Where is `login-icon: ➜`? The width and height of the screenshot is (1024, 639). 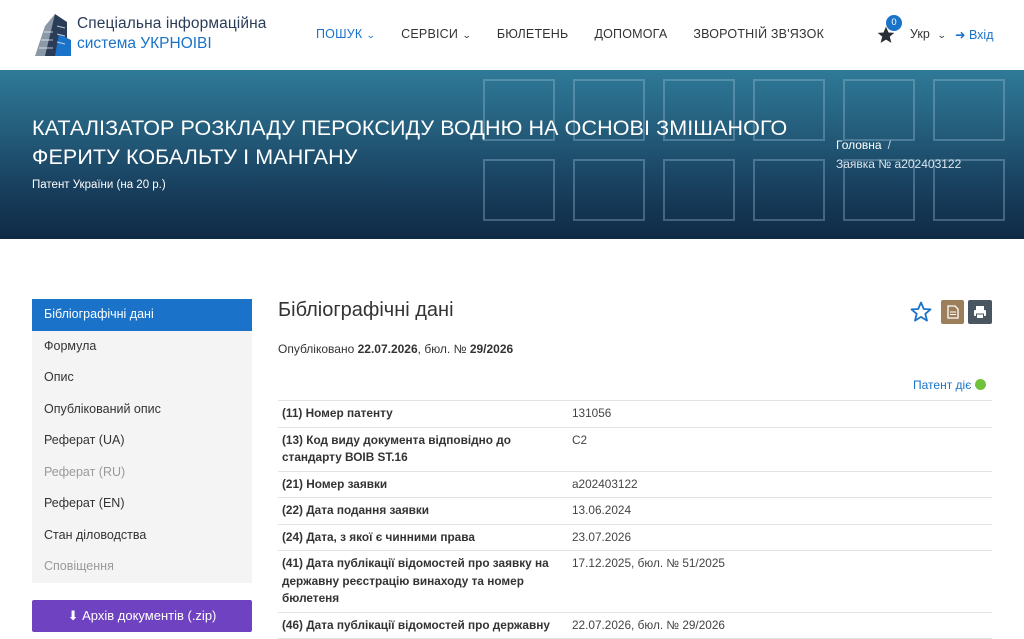
login-icon: ➜ is located at coordinates (960, 35).